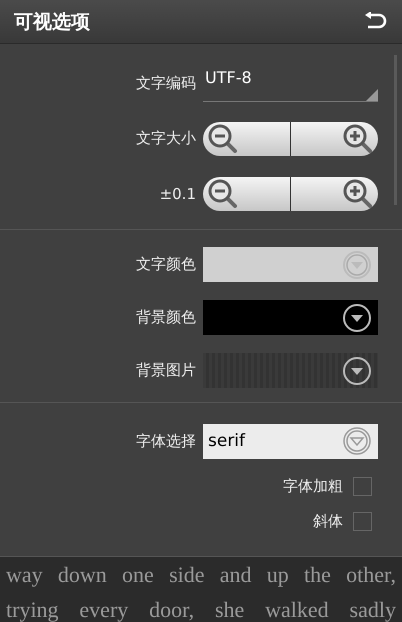 Image resolution: width=402 pixels, height=622 pixels. What do you see at coordinates (290, 370) in the screenshot?
I see `background-image-picker` at bounding box center [290, 370].